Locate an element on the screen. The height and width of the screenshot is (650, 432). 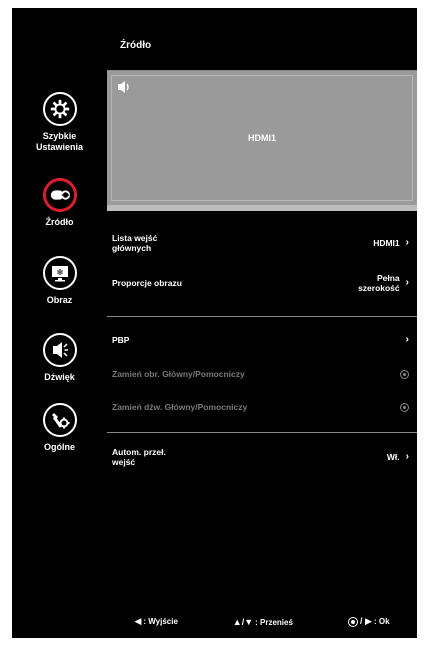
row-value: HDMI1 › is located at coordinates (391, 243).